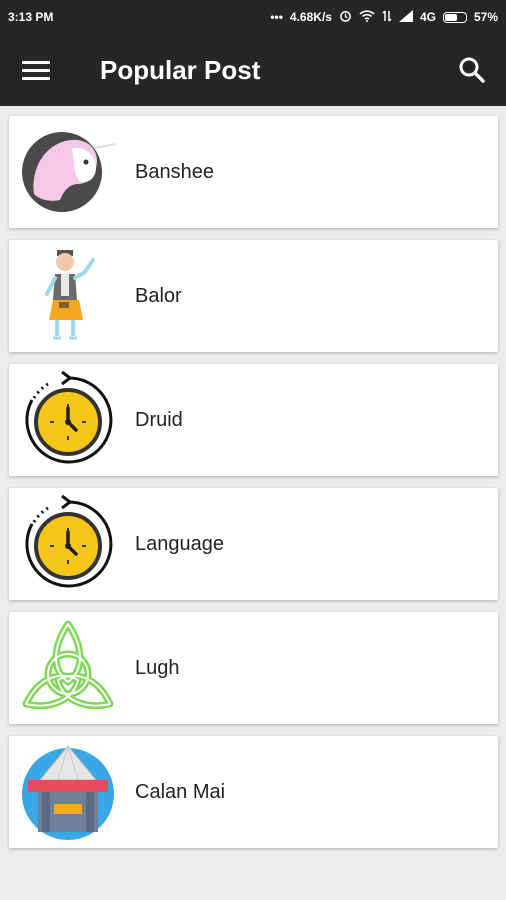  Describe the element at coordinates (310, 17) in the screenshot. I see `network-speed: 4.68K/s` at that location.